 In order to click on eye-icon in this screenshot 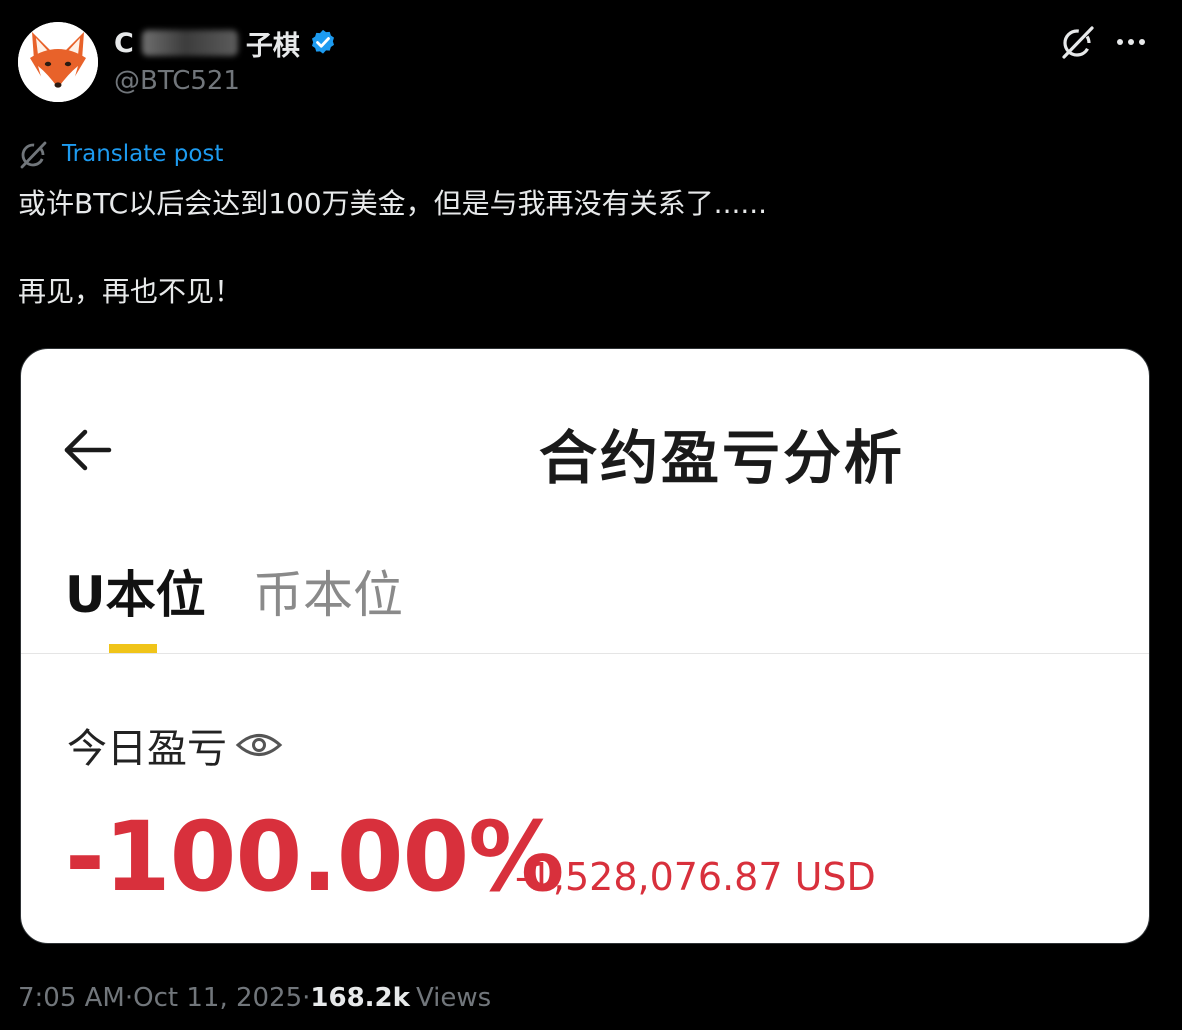, I will do `click(259, 745)`.